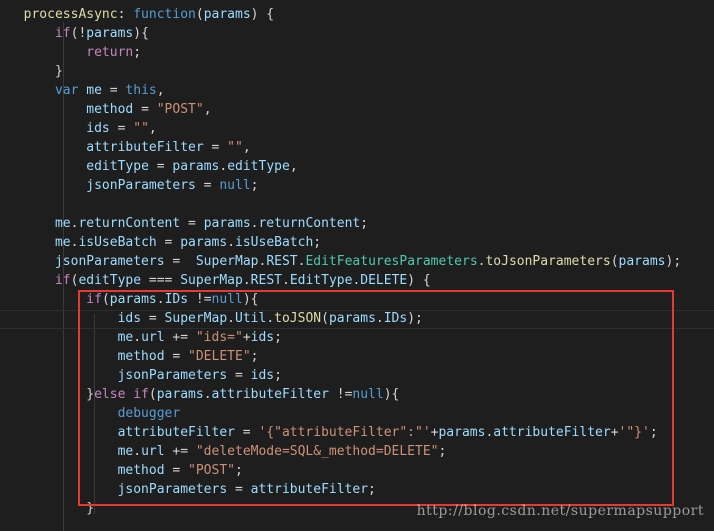 This screenshot has width=714, height=531. Describe the element at coordinates (180, 109) in the screenshot. I see `code-token: "POST"` at that location.